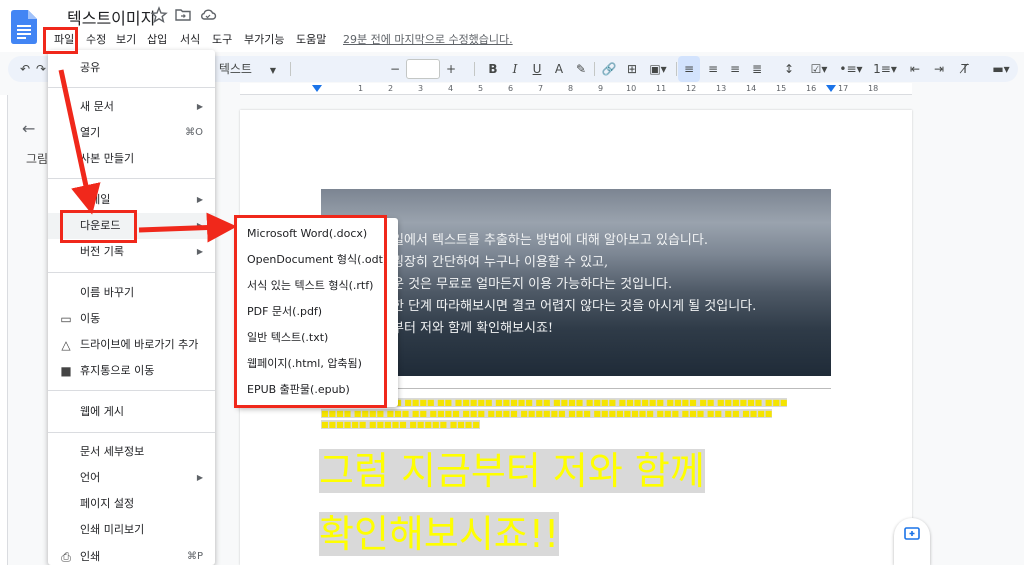  Describe the element at coordinates (912, 541) in the screenshot. I see `add-comment-fab` at that location.